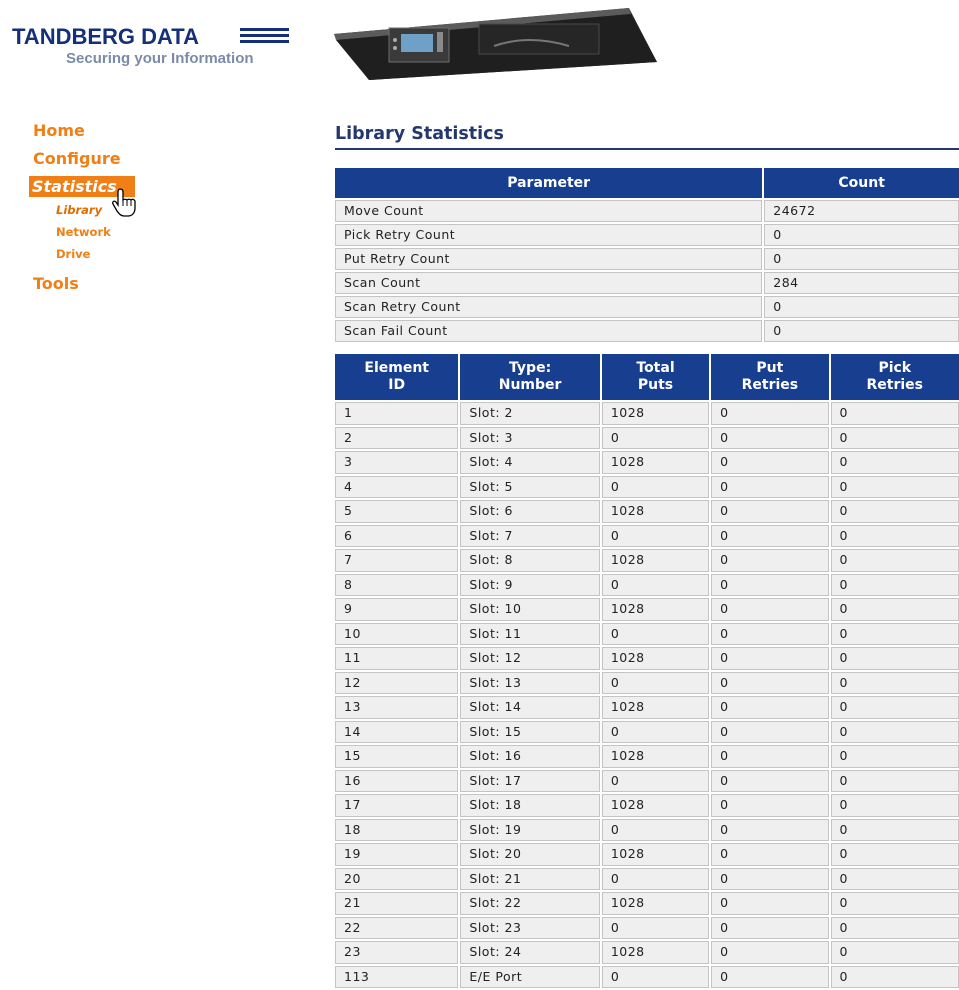 This screenshot has width=959, height=990. I want to click on table-cell: 12, so click(397, 682).